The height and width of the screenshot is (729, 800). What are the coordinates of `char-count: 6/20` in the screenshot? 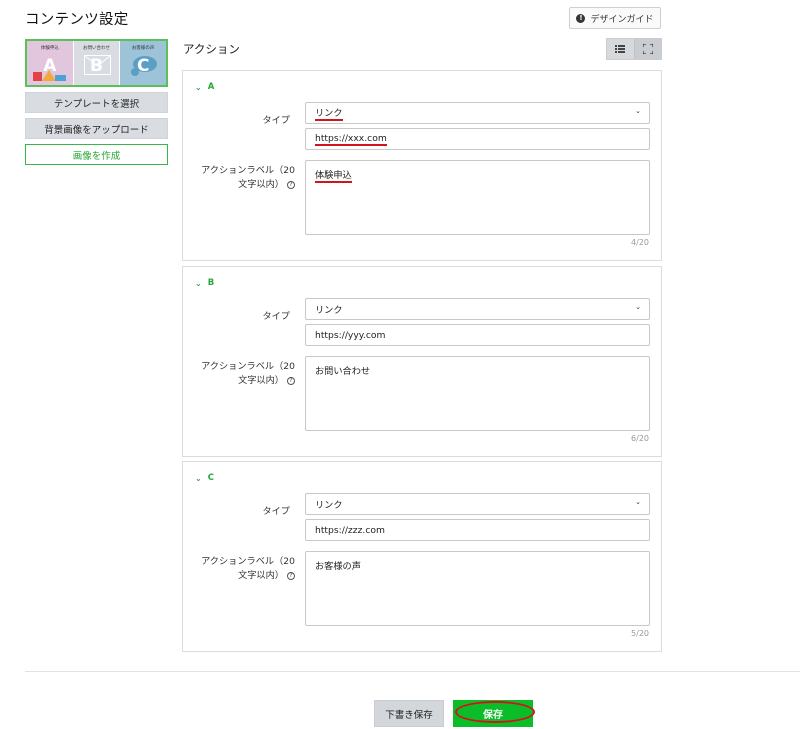 It's located at (640, 438).